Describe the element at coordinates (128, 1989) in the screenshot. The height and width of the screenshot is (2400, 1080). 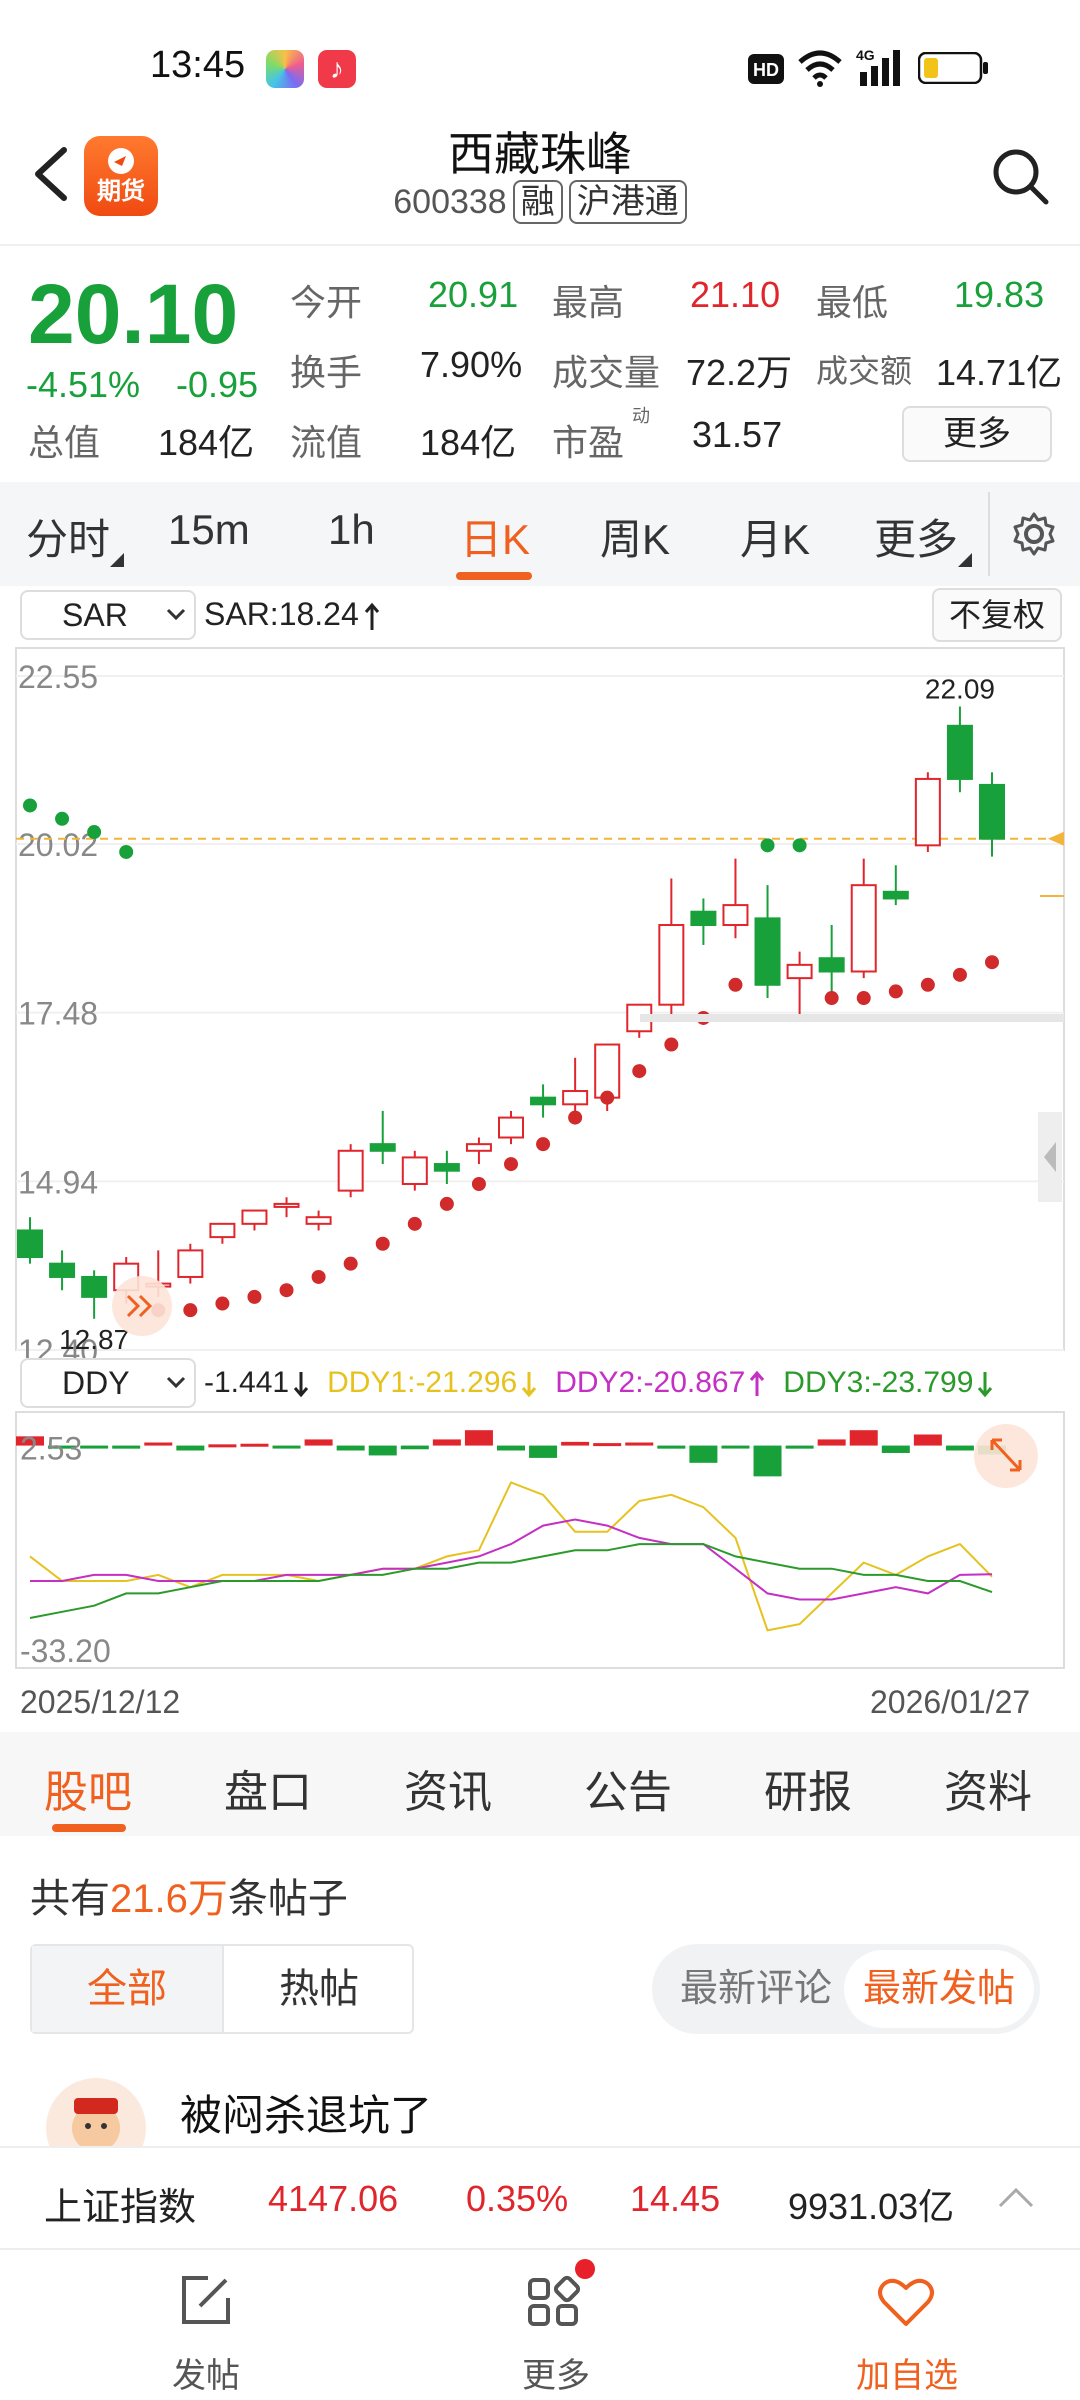
I see `filter-all-button: 全部` at that location.